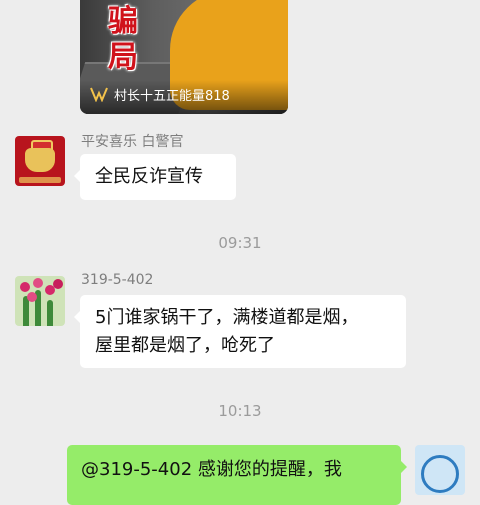 The width and height of the screenshot is (480, 505). Describe the element at coordinates (149, 176) in the screenshot. I see `message-text: 全民反诈宣传` at that location.